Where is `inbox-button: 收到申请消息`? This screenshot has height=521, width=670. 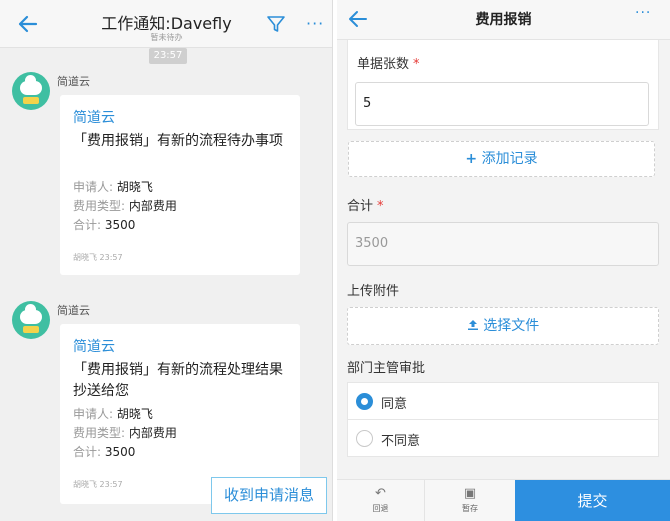 inbox-button: 收到申请消息 is located at coordinates (269, 495).